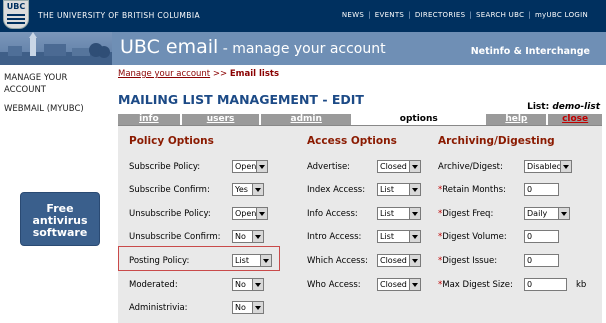  Describe the element at coordinates (248, 236) in the screenshot. I see `unsubscribe-confirm-select: No` at that location.